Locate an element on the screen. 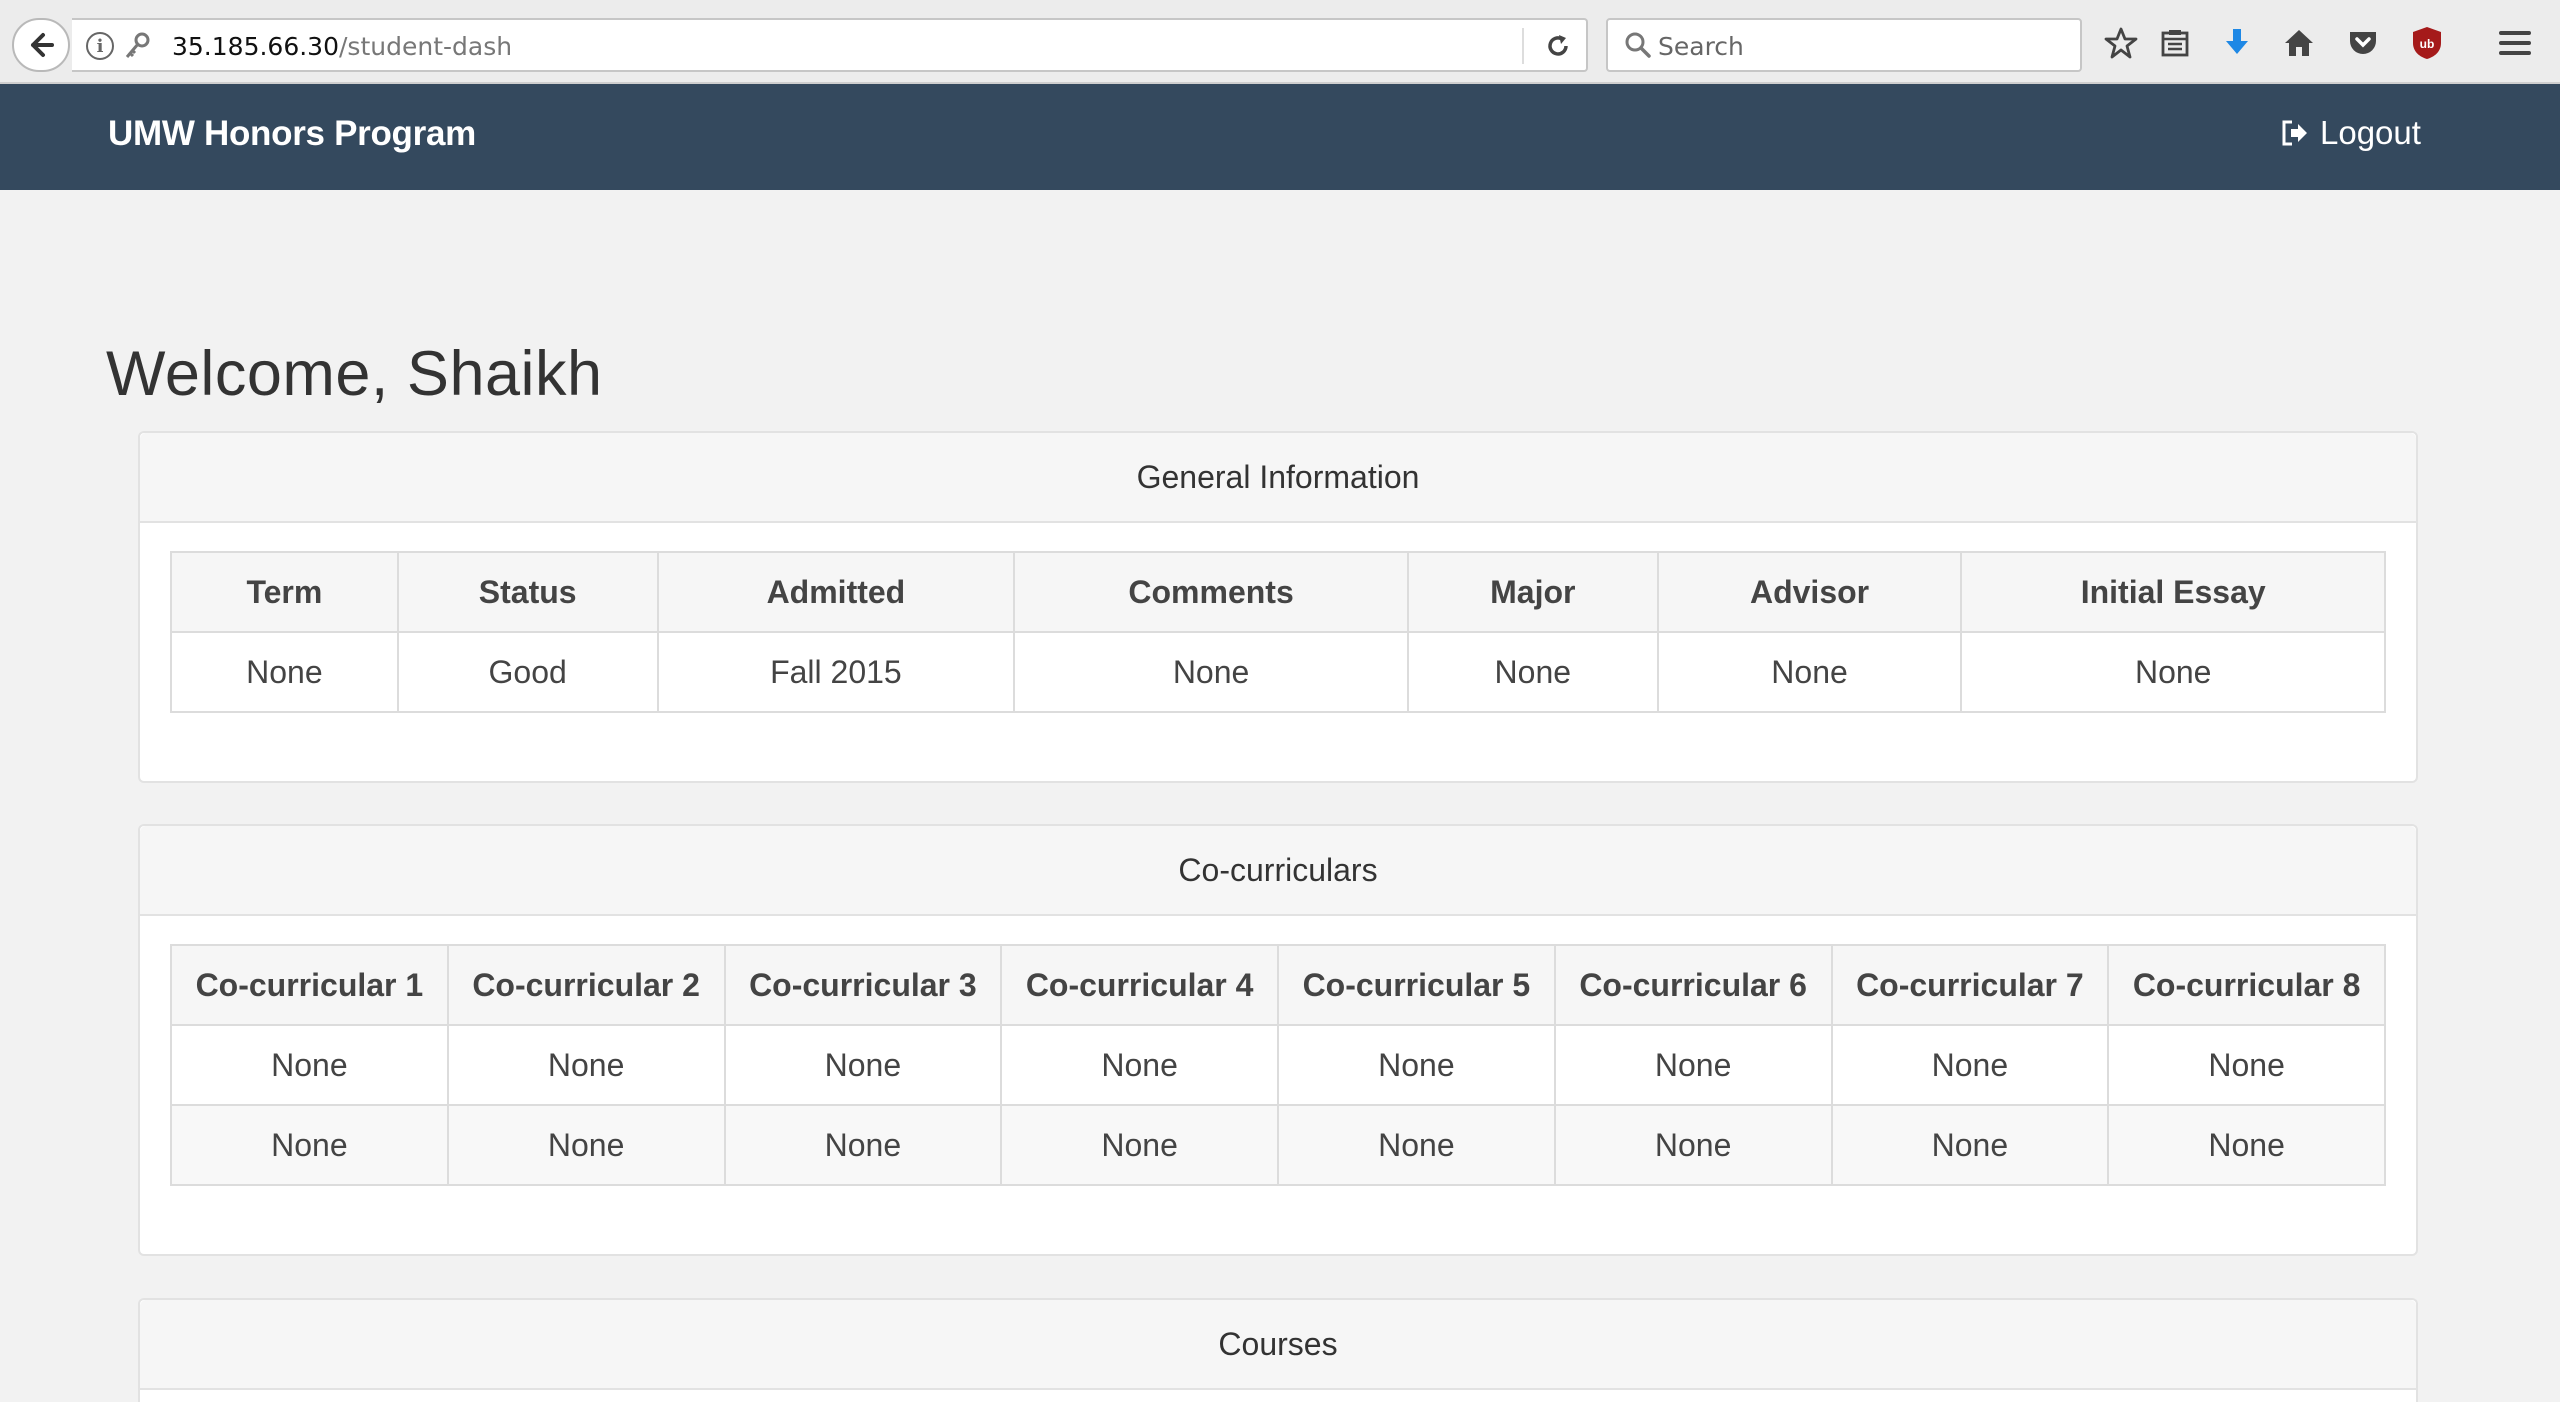  column-header: Co-curricular 4 is located at coordinates (1139, 985).